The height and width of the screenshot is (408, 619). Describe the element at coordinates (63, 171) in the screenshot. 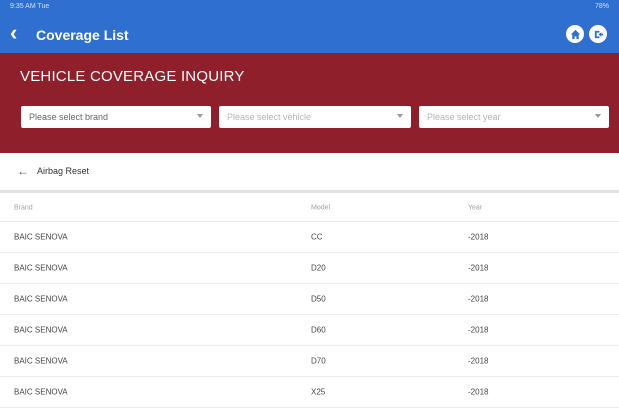

I see `function-title: Airbag Reset` at that location.